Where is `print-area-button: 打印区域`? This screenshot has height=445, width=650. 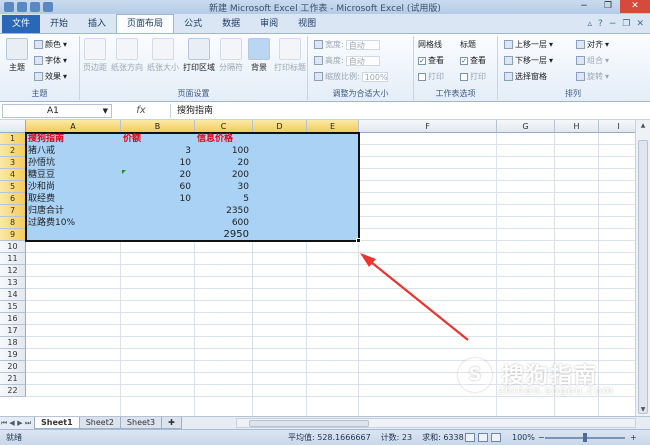 print-area-button: 打印区域 is located at coordinates (199, 55).